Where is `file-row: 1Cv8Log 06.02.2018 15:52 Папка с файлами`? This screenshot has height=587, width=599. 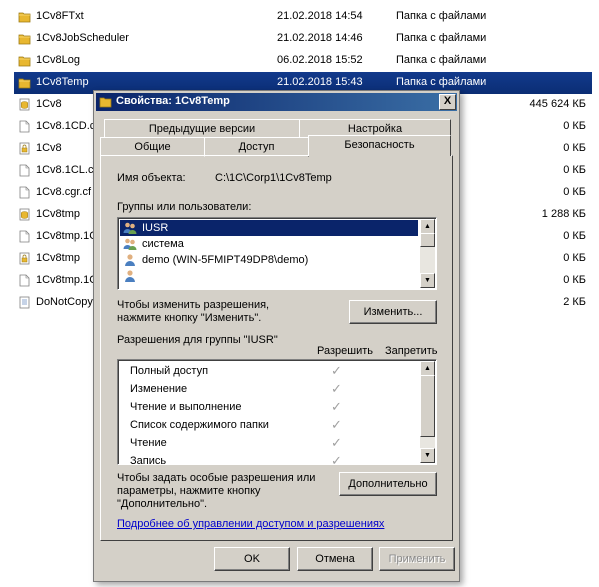
file-row: 1Cv8Log 06.02.2018 15:52 Папка с файлами is located at coordinates (303, 61).